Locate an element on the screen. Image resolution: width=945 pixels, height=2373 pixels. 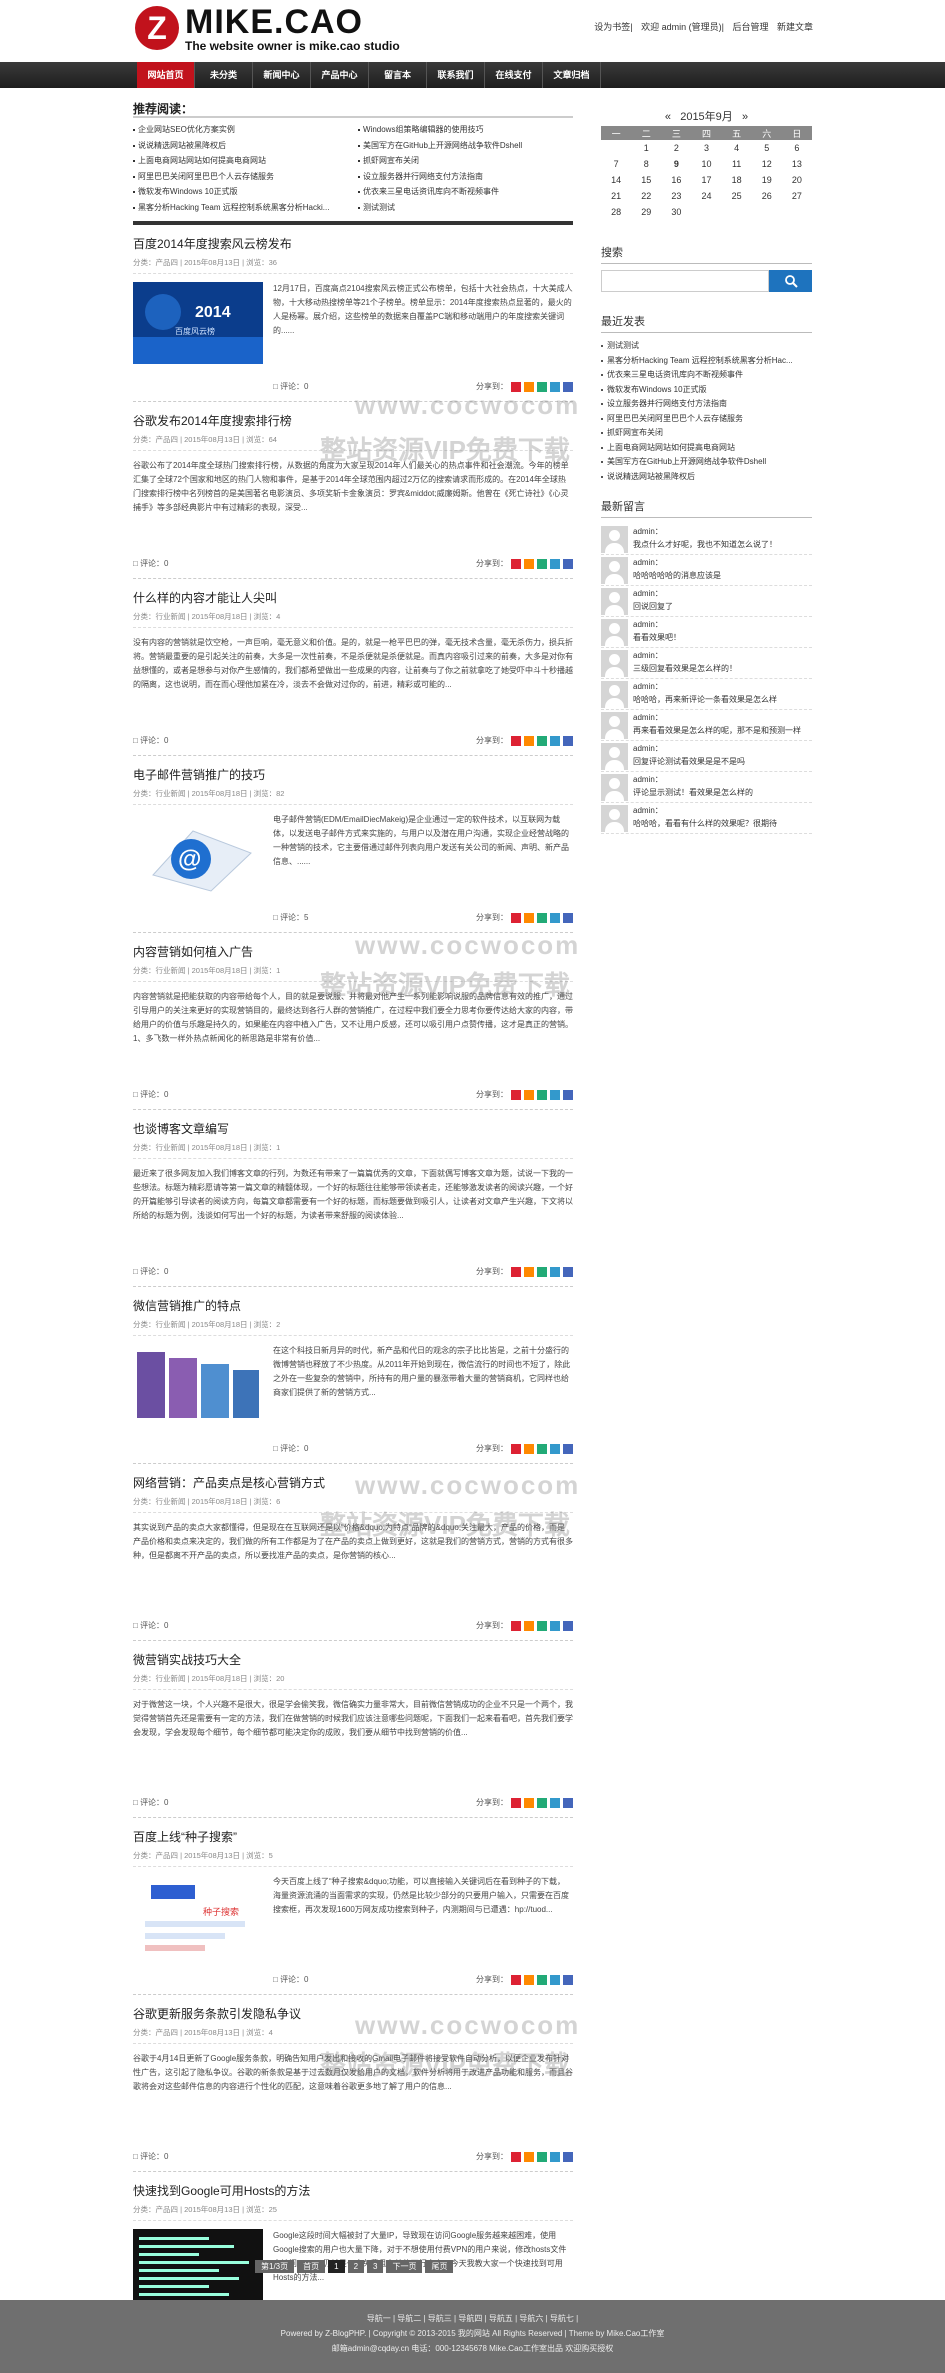
post-title: 谷歌更新服务条款引发隐私争议 is located at coordinates (353, 2013).